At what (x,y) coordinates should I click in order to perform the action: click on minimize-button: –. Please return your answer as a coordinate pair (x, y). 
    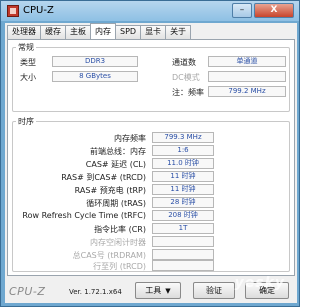
    Looking at the image, I should click on (242, 10).